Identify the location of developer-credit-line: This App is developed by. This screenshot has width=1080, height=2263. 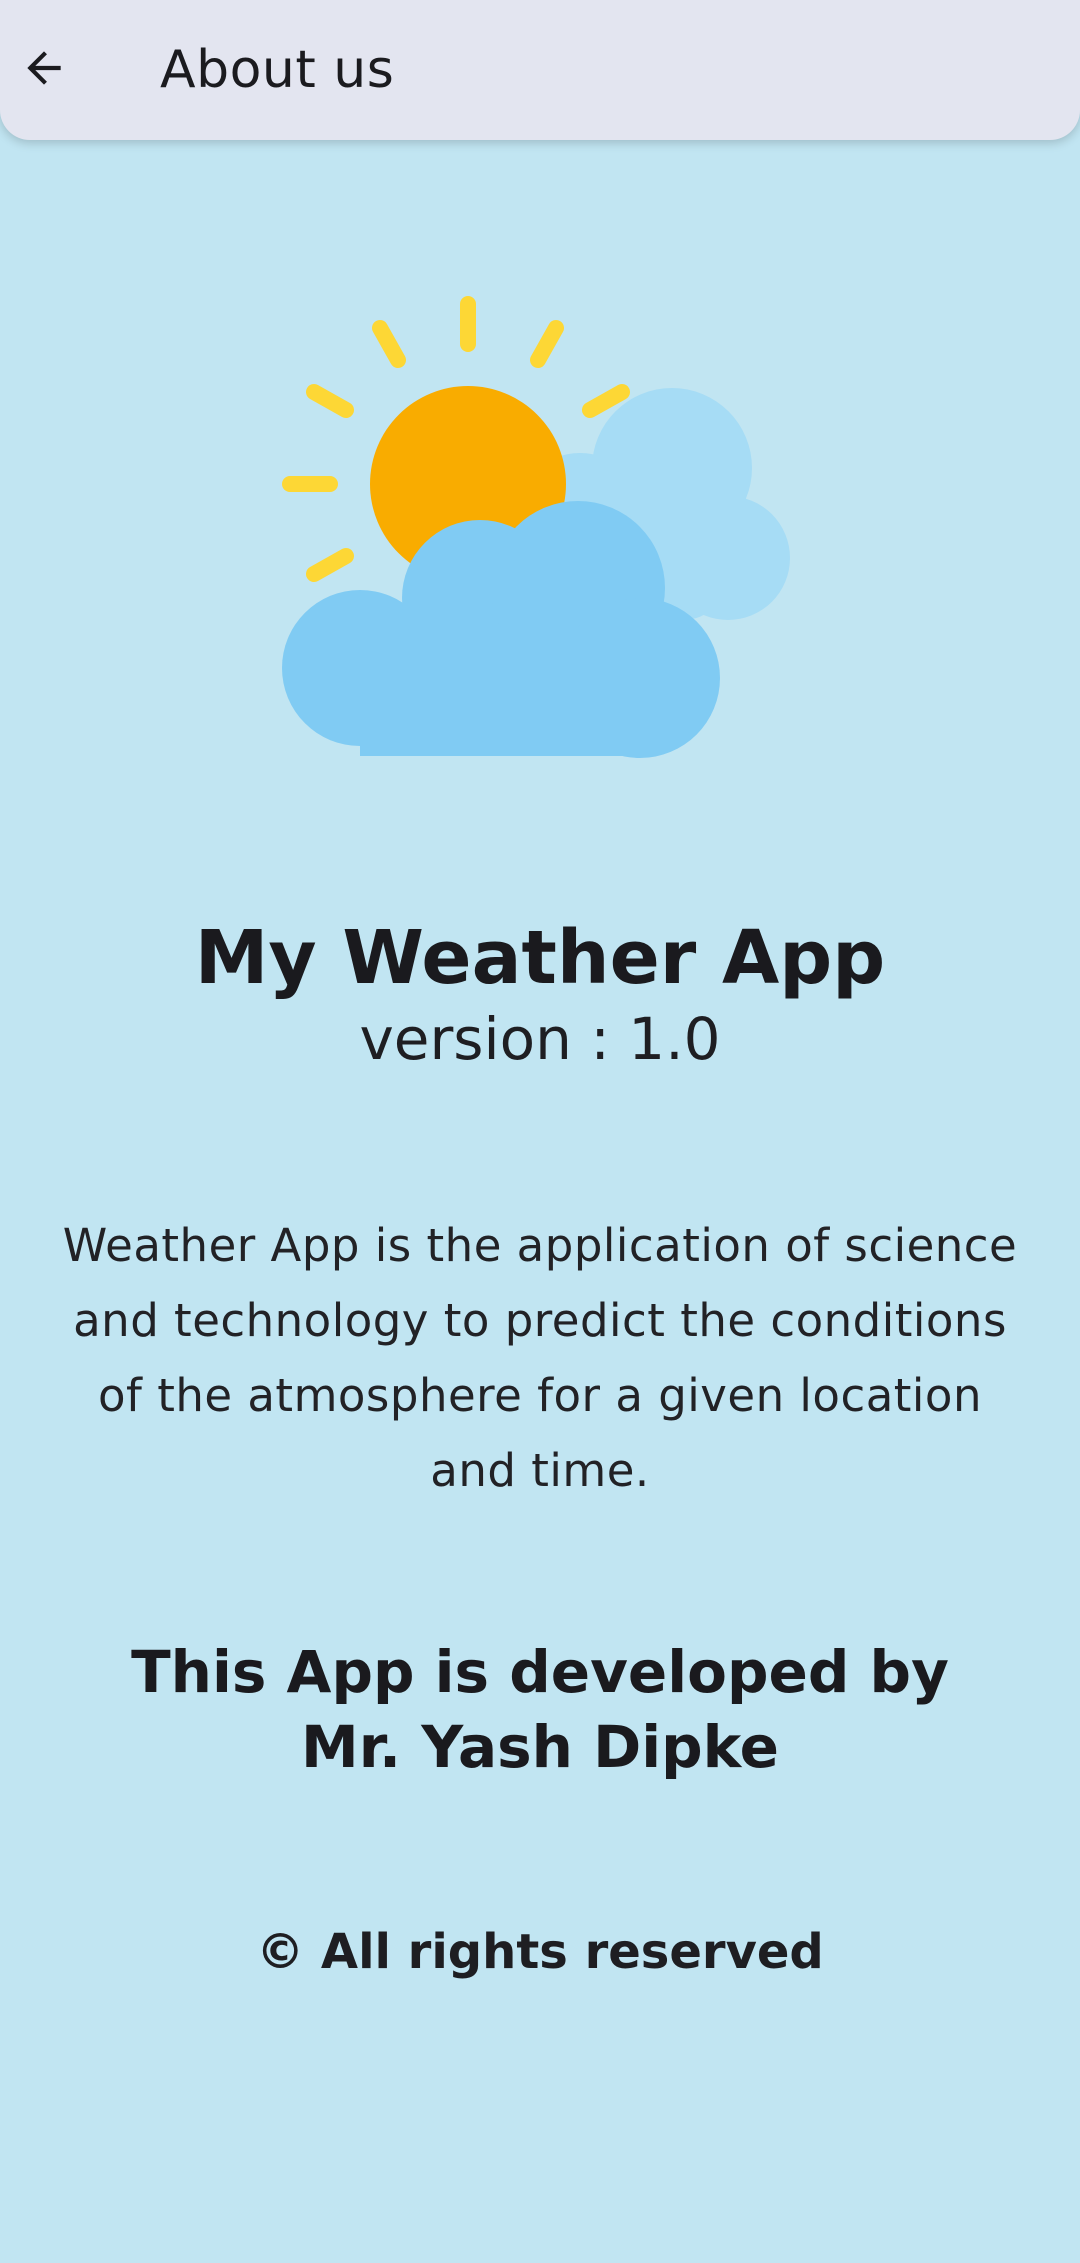
(540, 1672).